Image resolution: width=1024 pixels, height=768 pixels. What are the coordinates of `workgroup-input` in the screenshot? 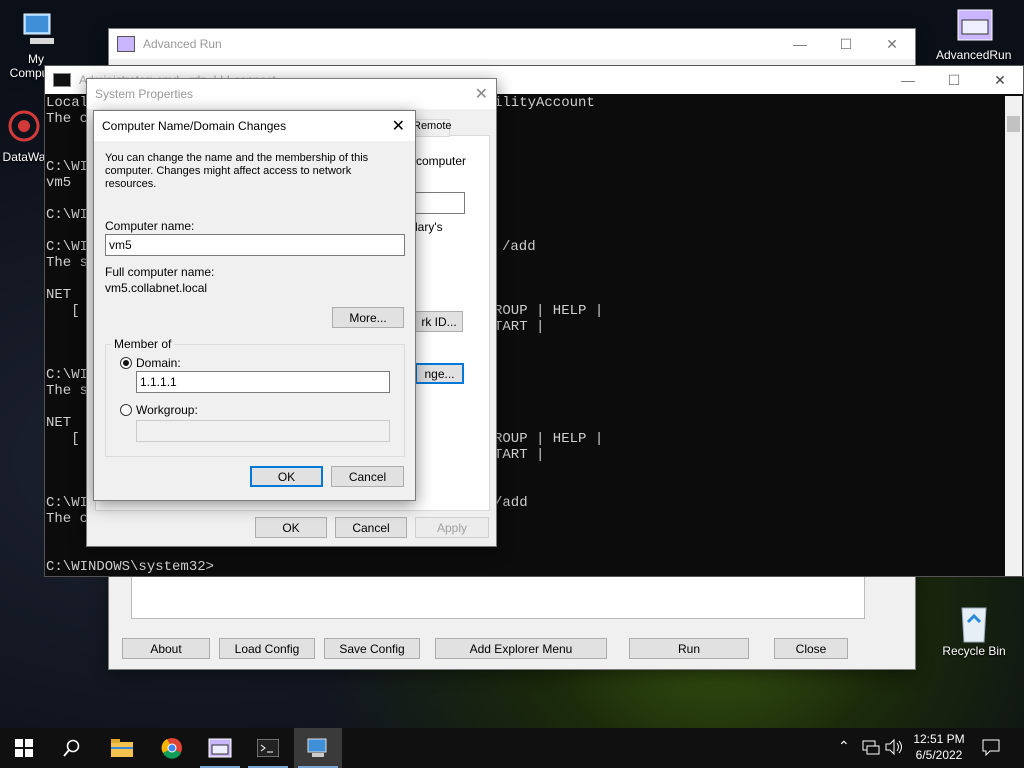 It's located at (263, 431).